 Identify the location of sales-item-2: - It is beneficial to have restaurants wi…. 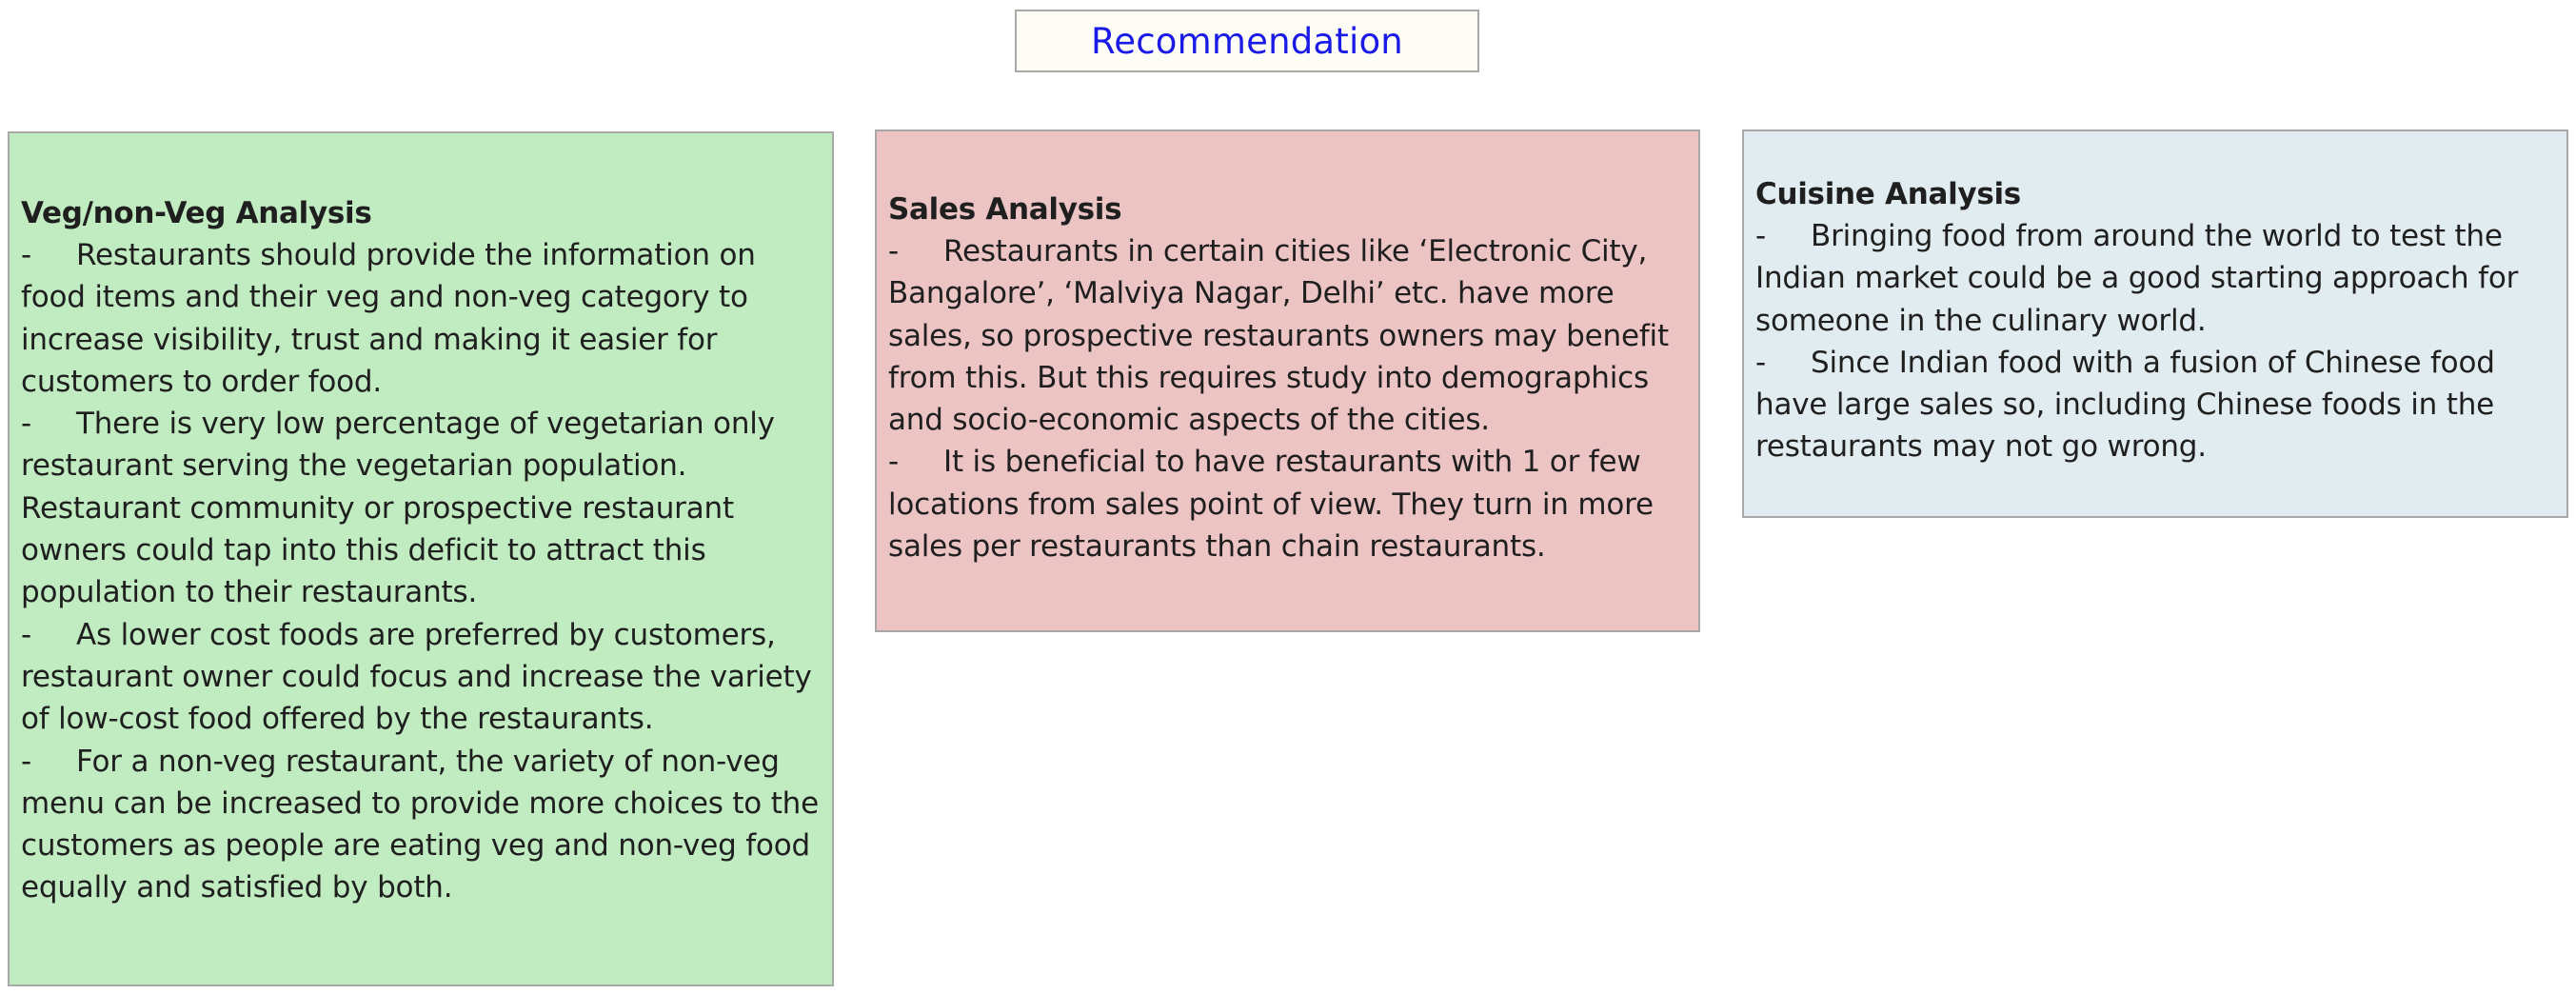
(1288, 504).